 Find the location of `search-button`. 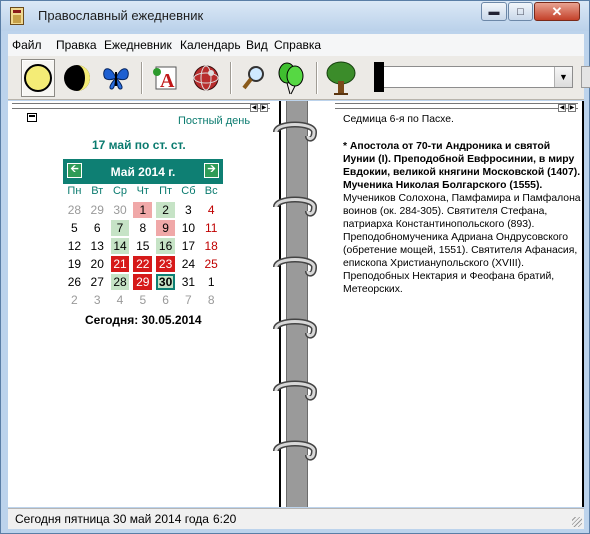

search-button is located at coordinates (254, 78).